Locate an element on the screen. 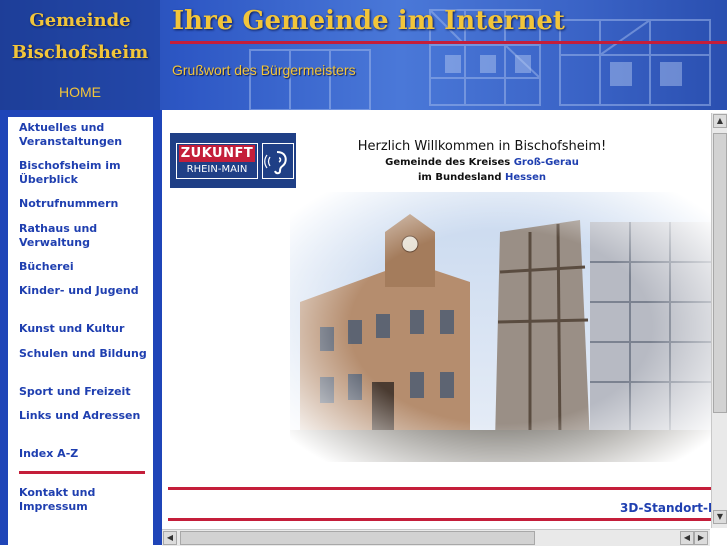 The width and height of the screenshot is (727, 546). badge-bottom-text: RHEIN-MAIN is located at coordinates (217, 169).